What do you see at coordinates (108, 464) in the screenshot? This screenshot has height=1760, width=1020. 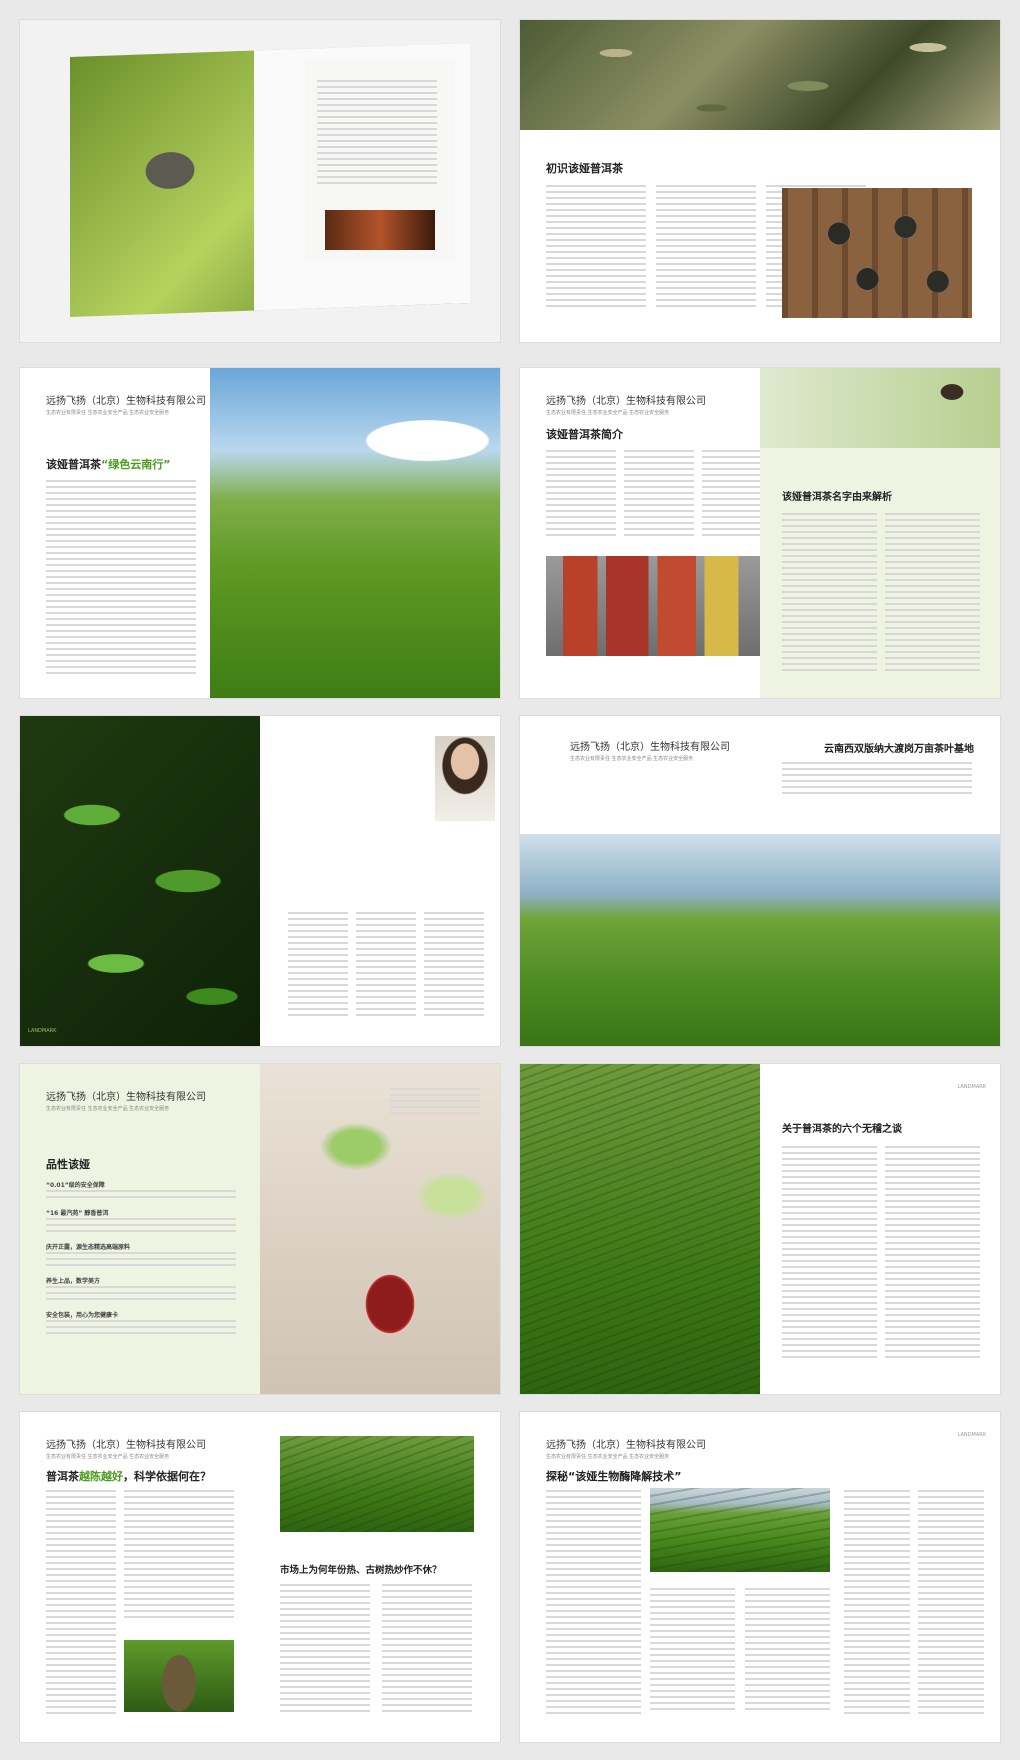 I see `page-title: 该娅普洱茶“绿色云南行”` at bounding box center [108, 464].